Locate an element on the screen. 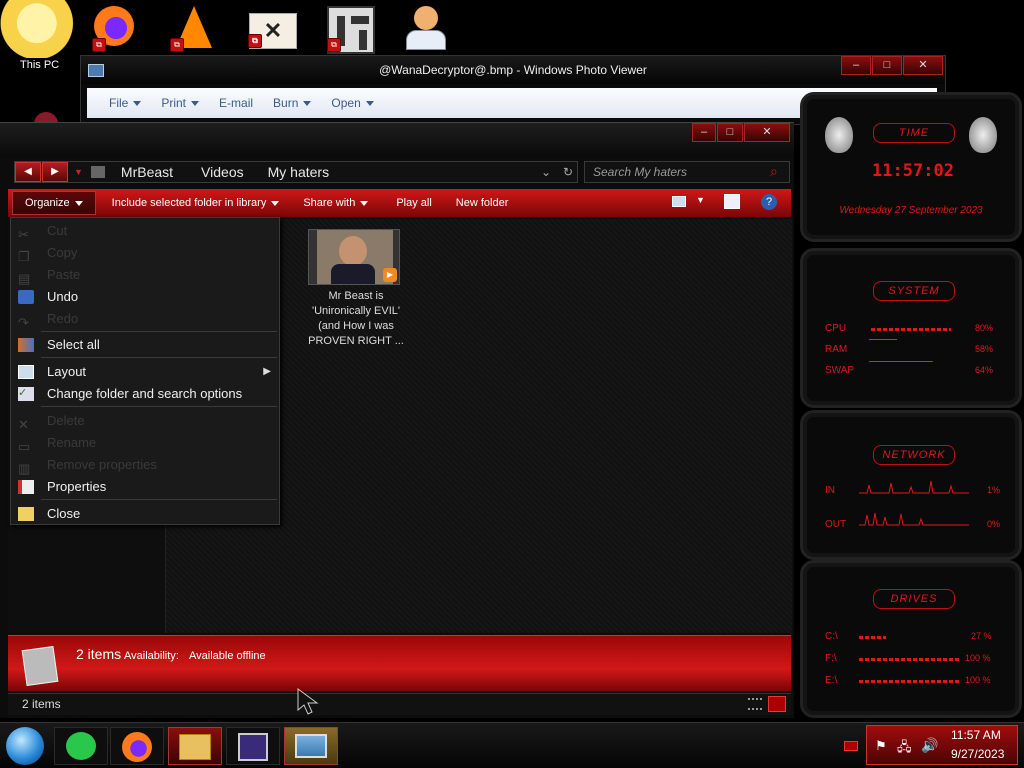  swap-value: 64% is located at coordinates (984, 370).